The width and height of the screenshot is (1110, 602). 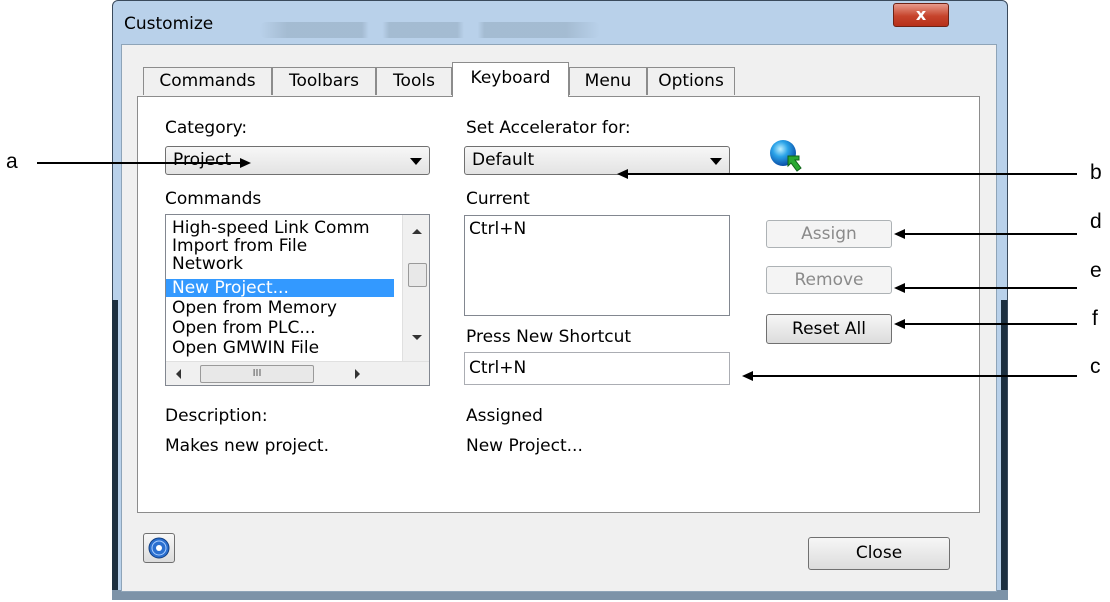 What do you see at coordinates (786, 156) in the screenshot?
I see `globe-arrow-icon` at bounding box center [786, 156].